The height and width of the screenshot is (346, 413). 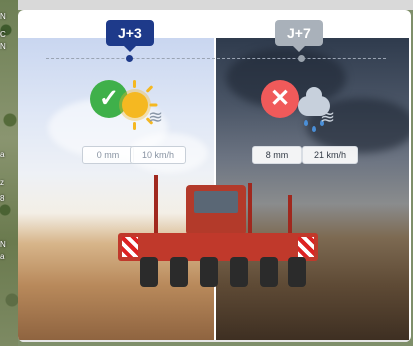 I want to click on timeline-dot-j3, so click(x=129, y=58).